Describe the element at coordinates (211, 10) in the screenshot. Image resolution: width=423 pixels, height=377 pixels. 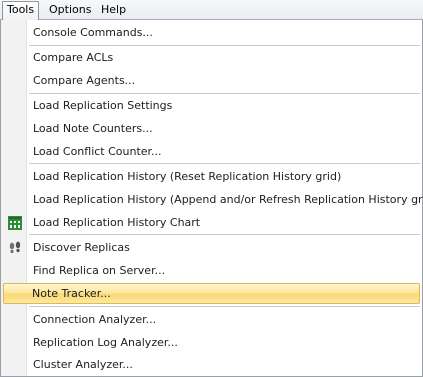
I see `menu-bar: Tools Options Help` at that location.